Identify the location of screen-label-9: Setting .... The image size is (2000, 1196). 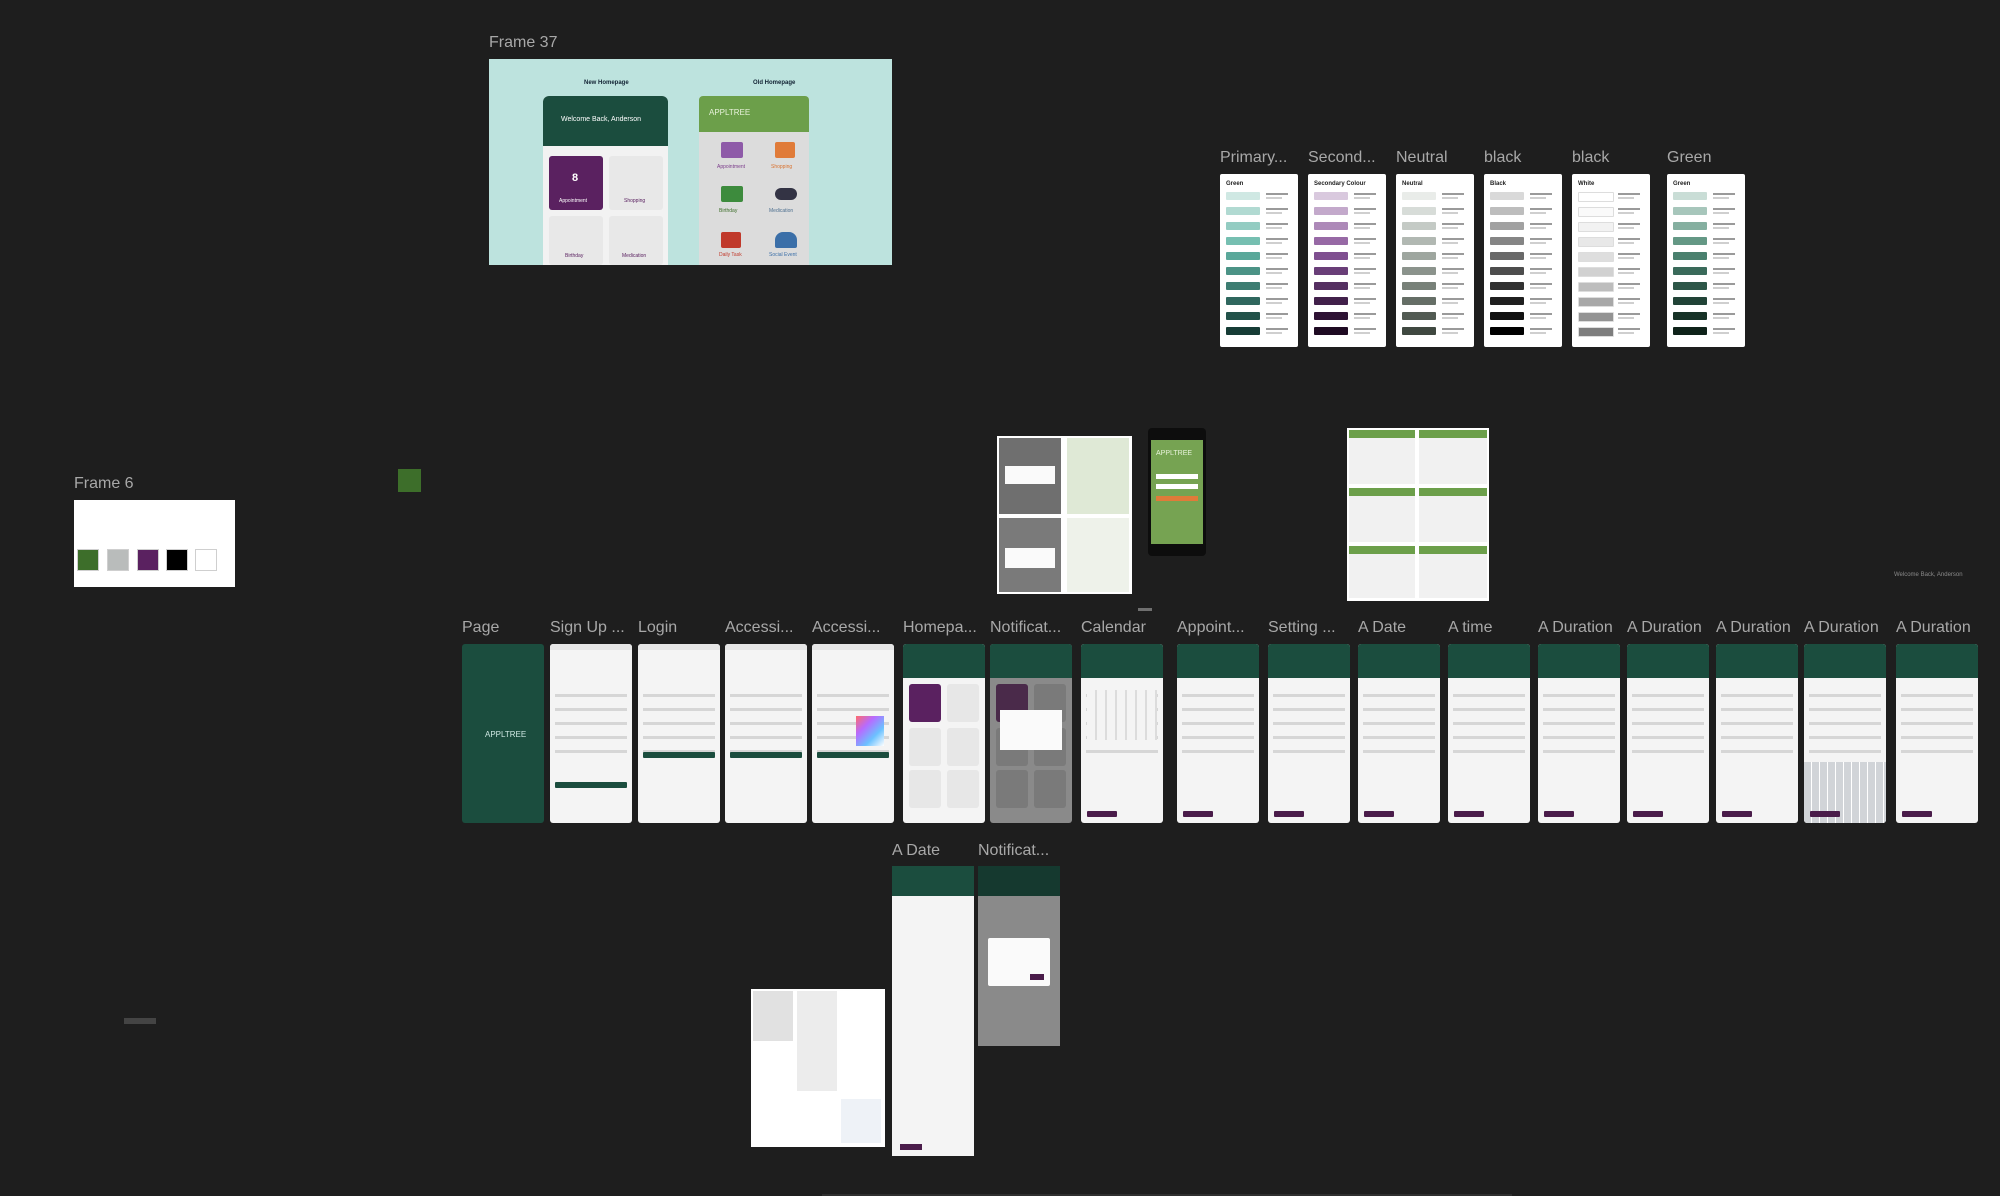
(1311, 628).